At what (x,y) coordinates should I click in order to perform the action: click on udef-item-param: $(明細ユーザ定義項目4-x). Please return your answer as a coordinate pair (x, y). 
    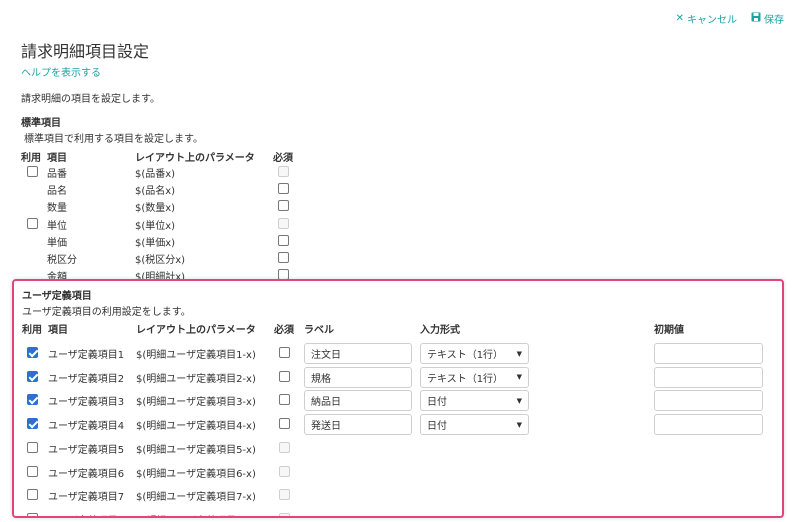
    Looking at the image, I should click on (196, 427).